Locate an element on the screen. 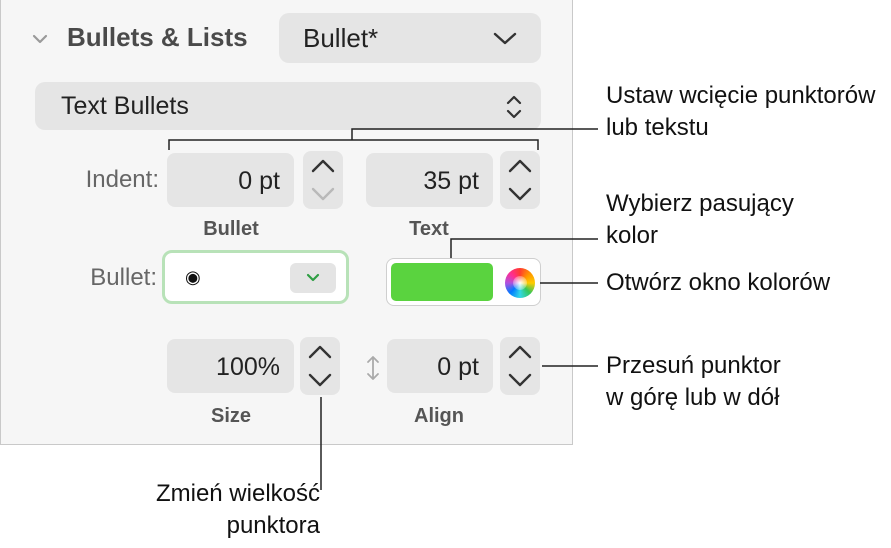  callout-size: Zmień wielkość punktora is located at coordinates (210, 510).